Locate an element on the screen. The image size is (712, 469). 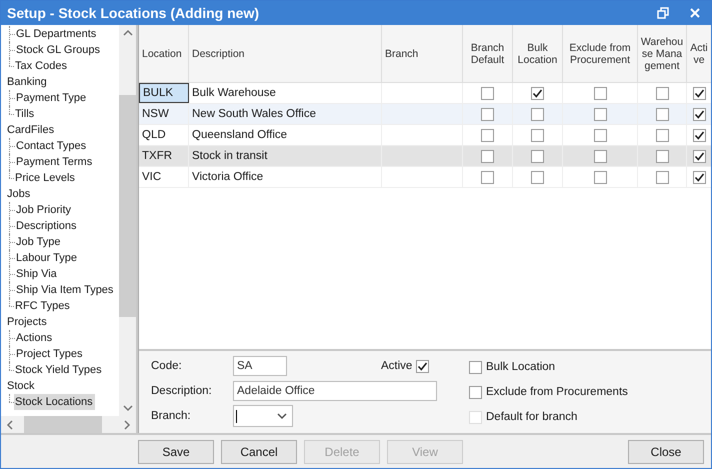
horizontal-scrollbar is located at coordinates (68, 424).